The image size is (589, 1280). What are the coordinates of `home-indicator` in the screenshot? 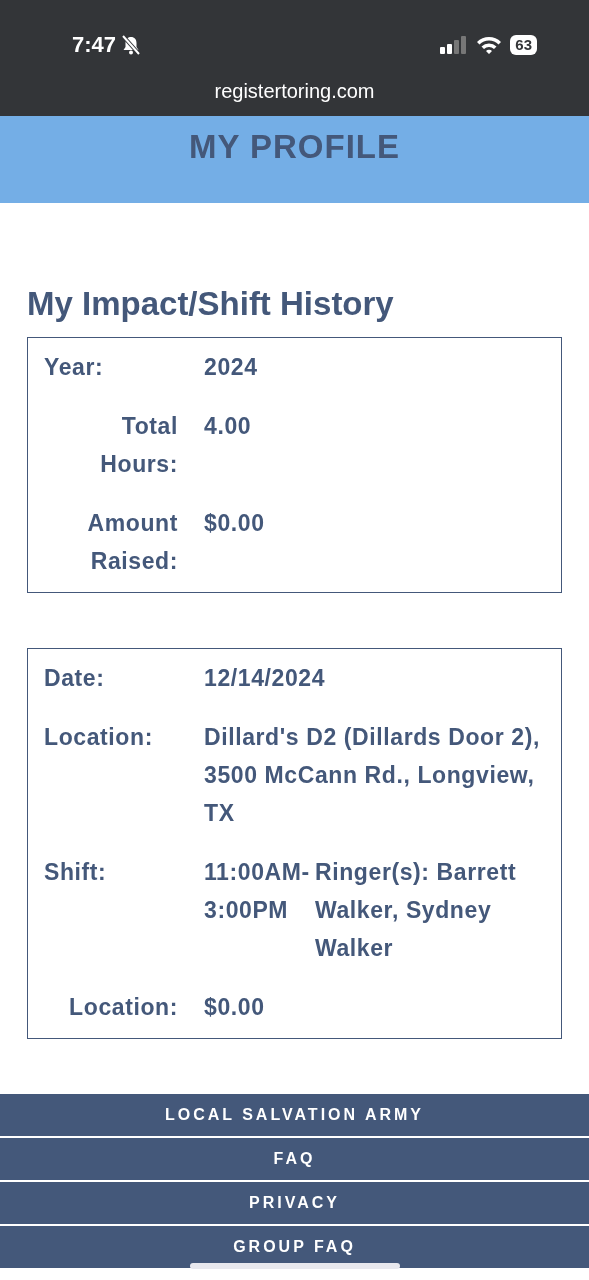 It's located at (295, 1266).